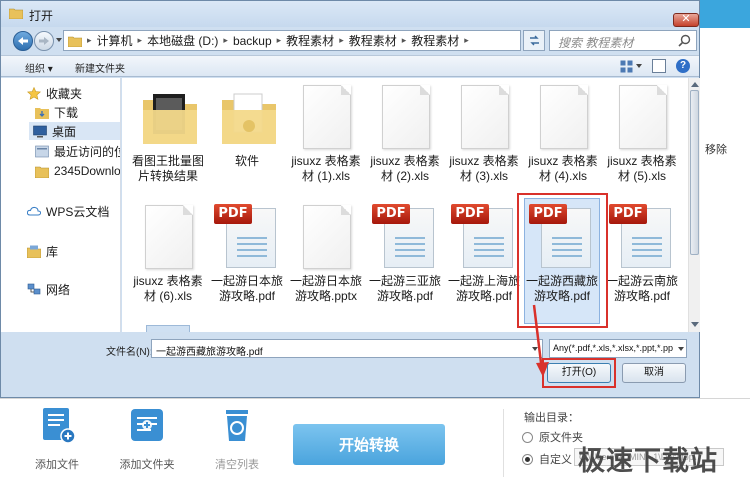  I want to click on scroll-up-icon, so click(695, 84).